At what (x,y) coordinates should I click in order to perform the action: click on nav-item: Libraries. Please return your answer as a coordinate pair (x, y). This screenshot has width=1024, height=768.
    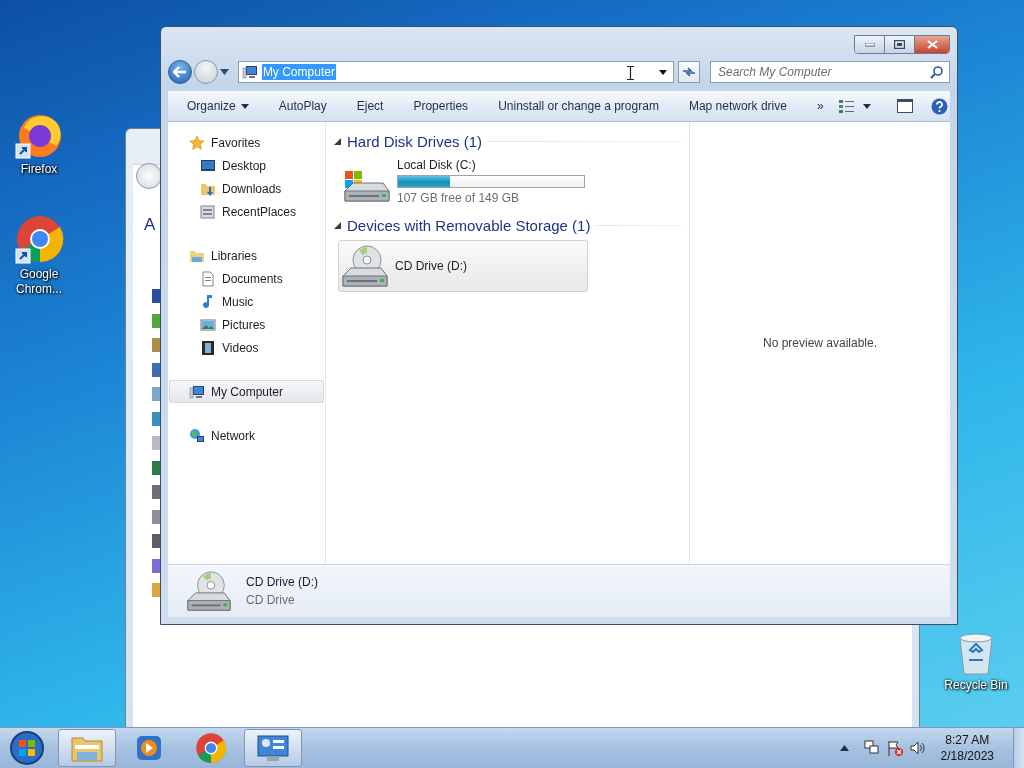
    Looking at the image, I should click on (246, 255).